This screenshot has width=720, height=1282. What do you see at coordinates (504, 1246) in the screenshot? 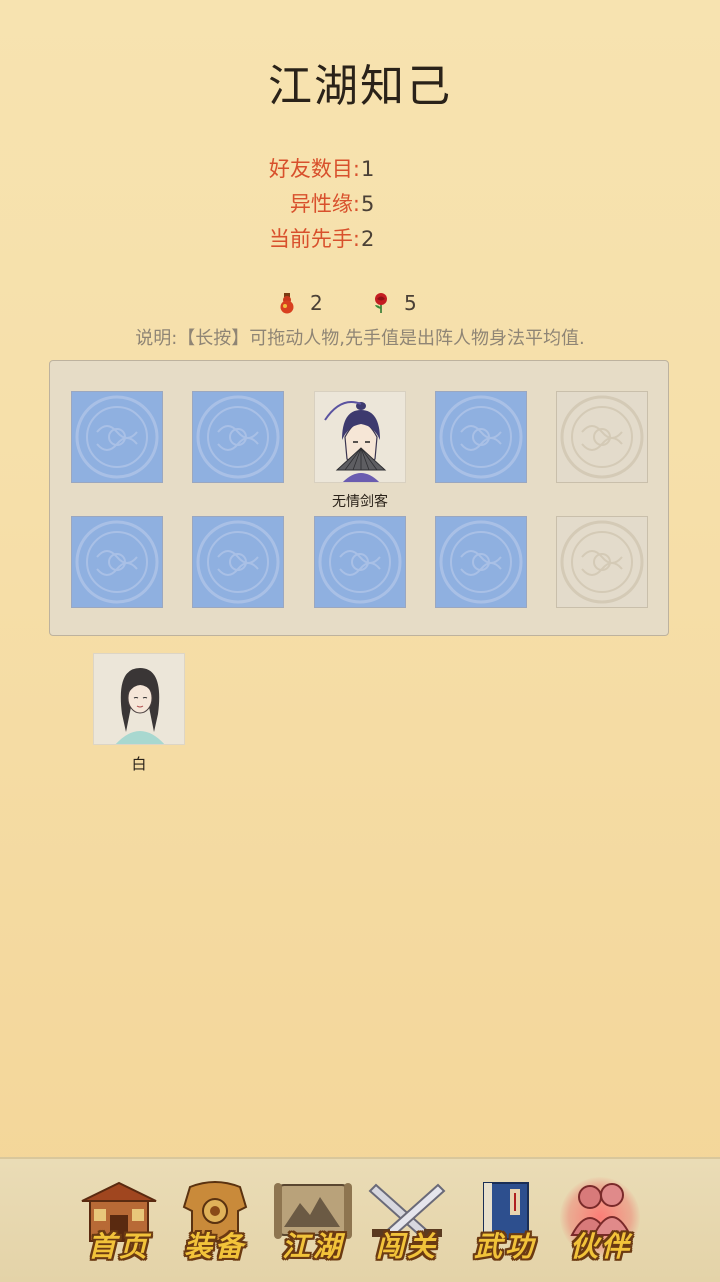
I see `nav-label: 武功` at bounding box center [504, 1246].